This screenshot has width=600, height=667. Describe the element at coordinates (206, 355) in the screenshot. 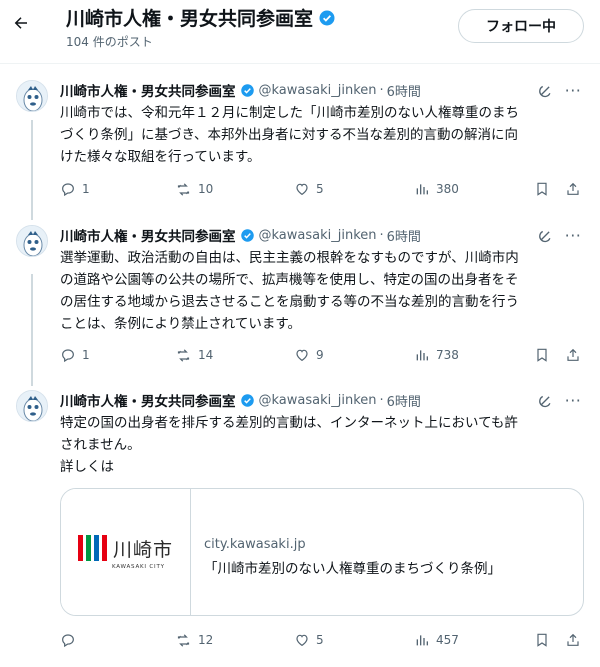

I see `repost-count: 14` at that location.